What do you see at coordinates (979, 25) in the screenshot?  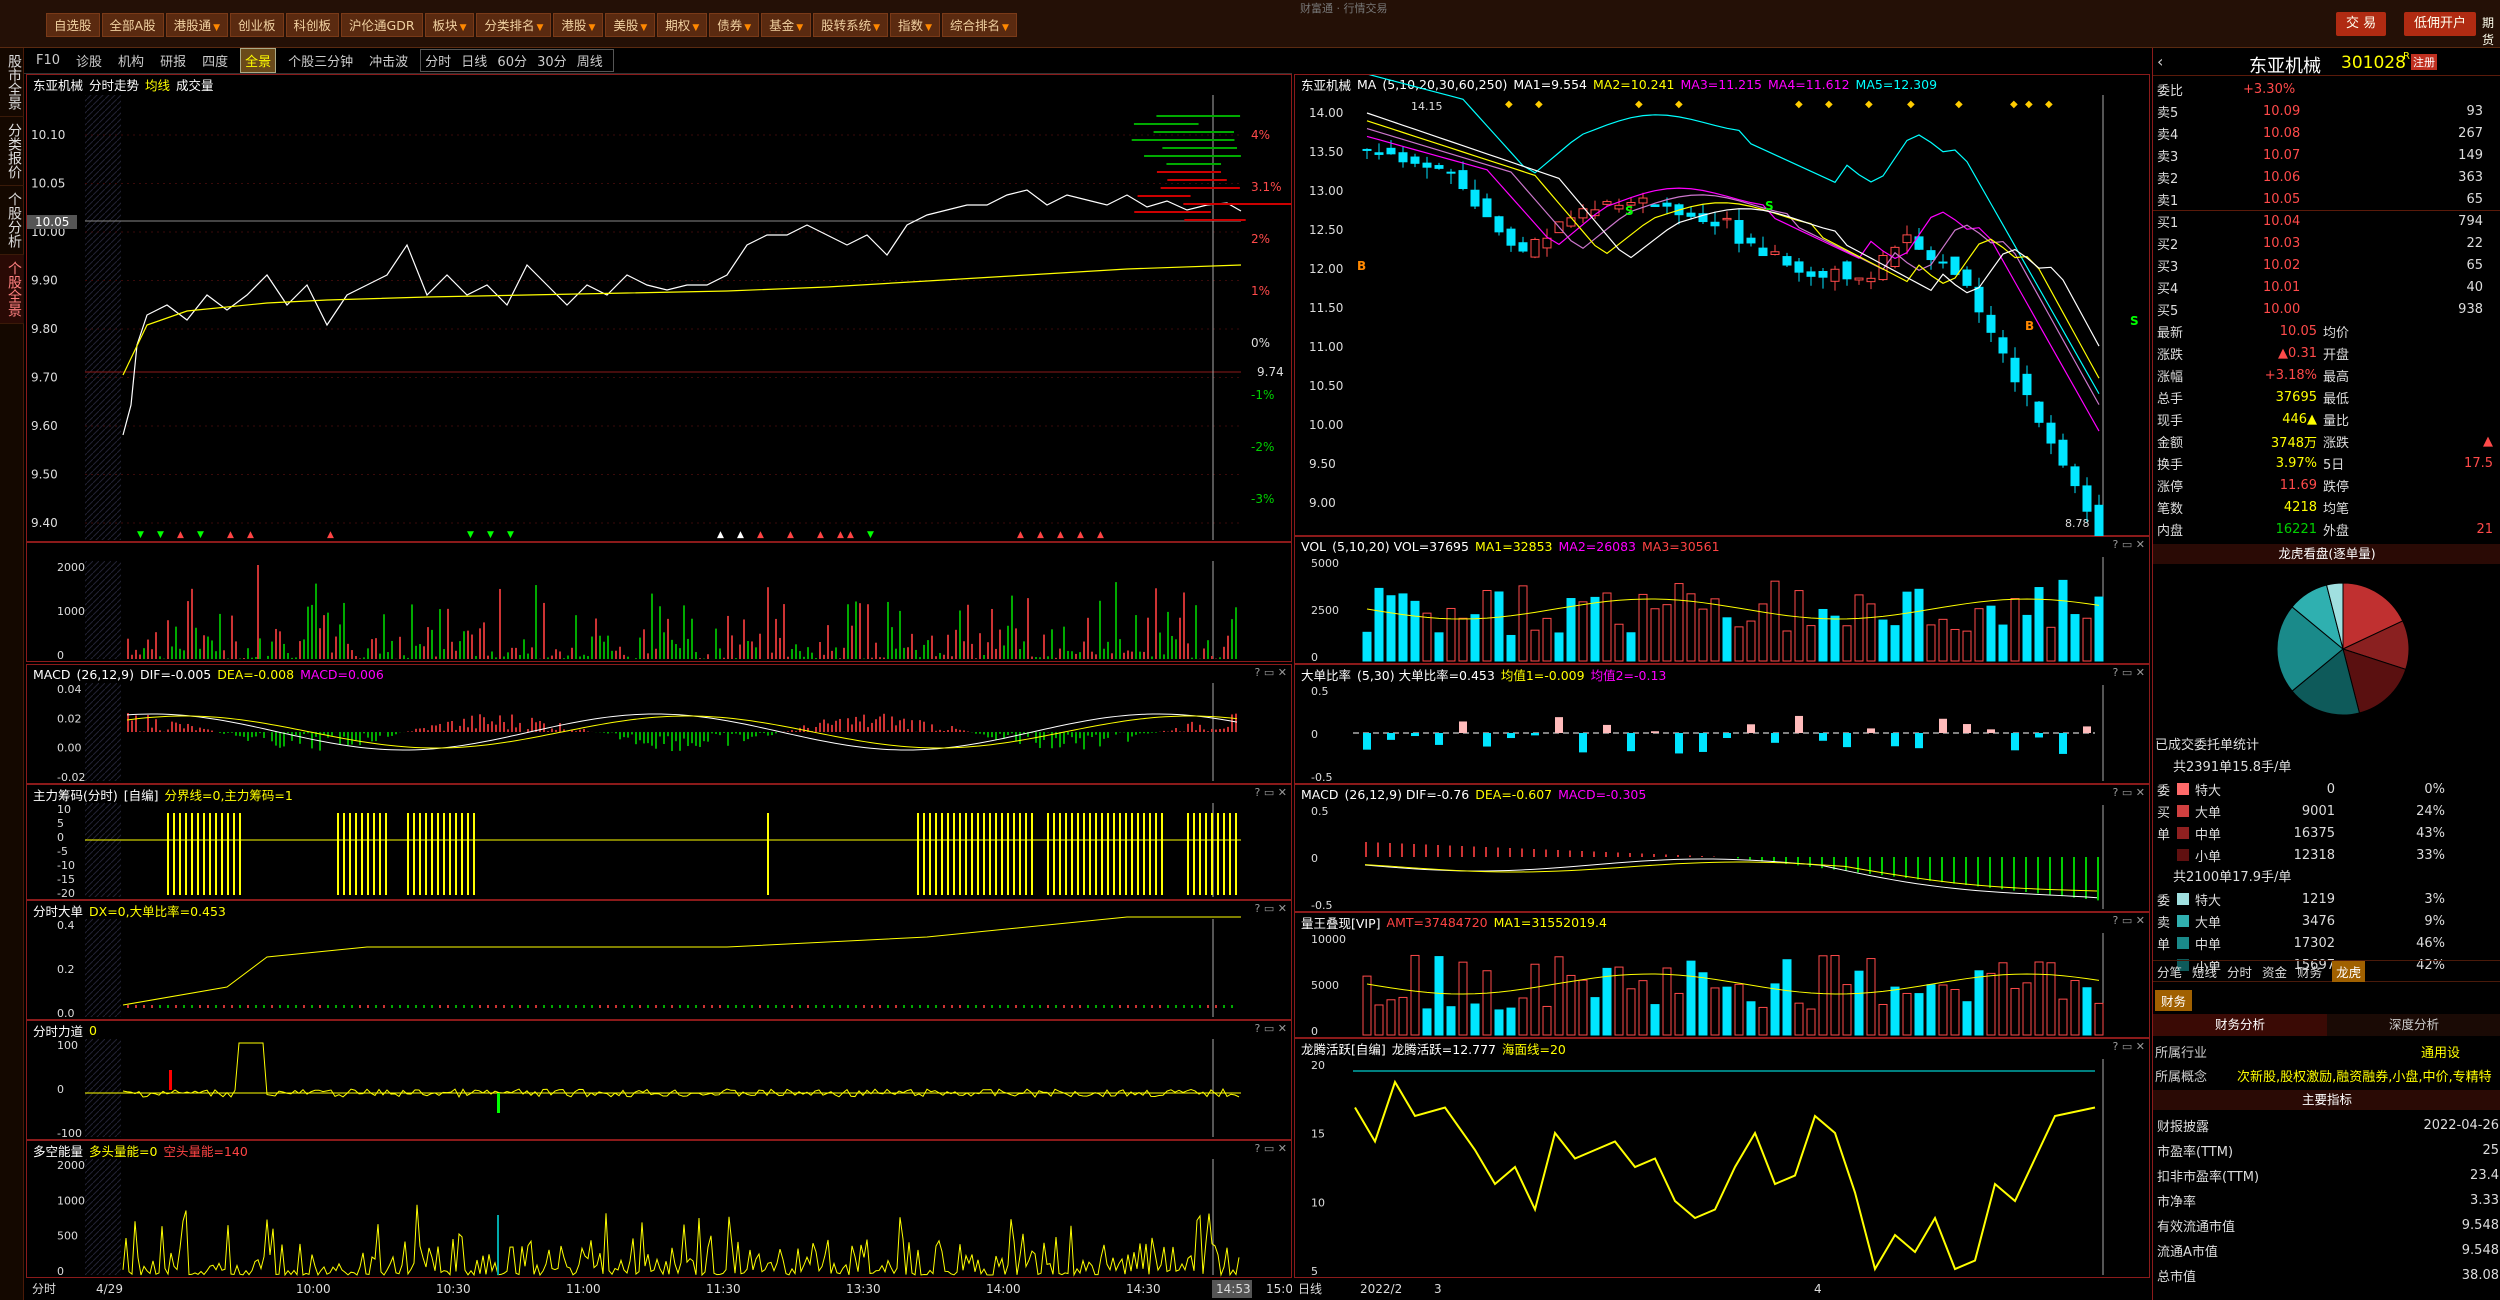 I see `menu-item: 综合排名 ▼` at bounding box center [979, 25].